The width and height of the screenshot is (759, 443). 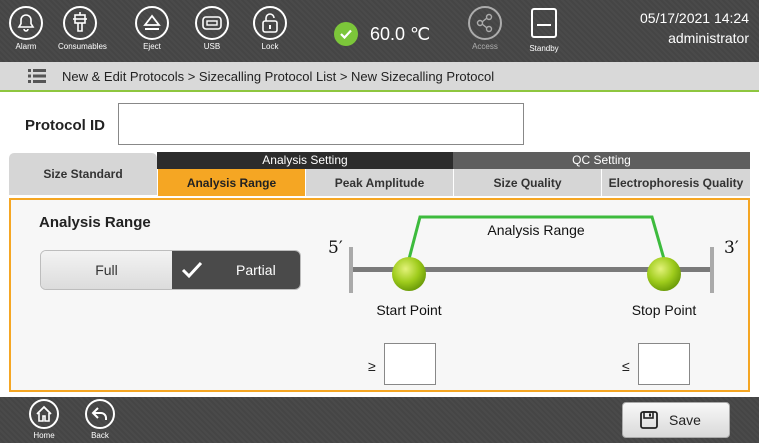 I want to click on user-name: administrator, so click(x=708, y=38).